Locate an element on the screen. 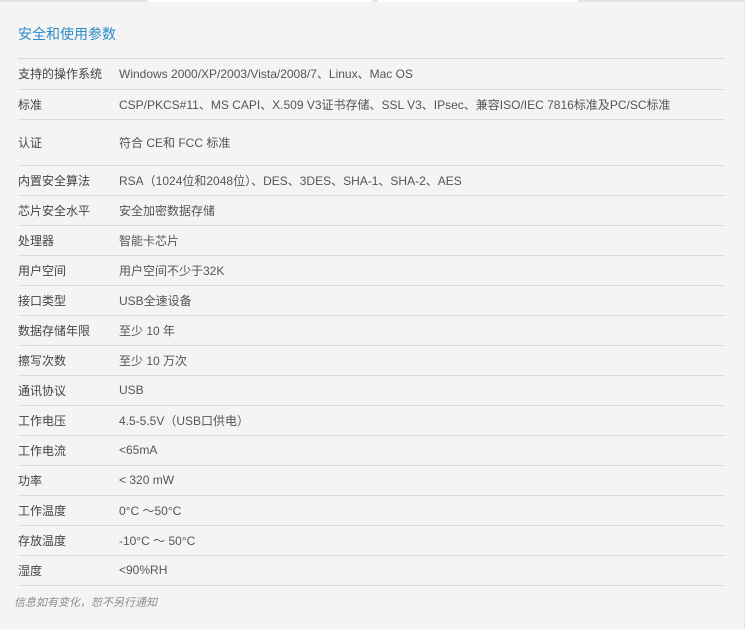 This screenshot has width=745, height=629. spec-value: 用户空间不少于32K is located at coordinates (422, 270).